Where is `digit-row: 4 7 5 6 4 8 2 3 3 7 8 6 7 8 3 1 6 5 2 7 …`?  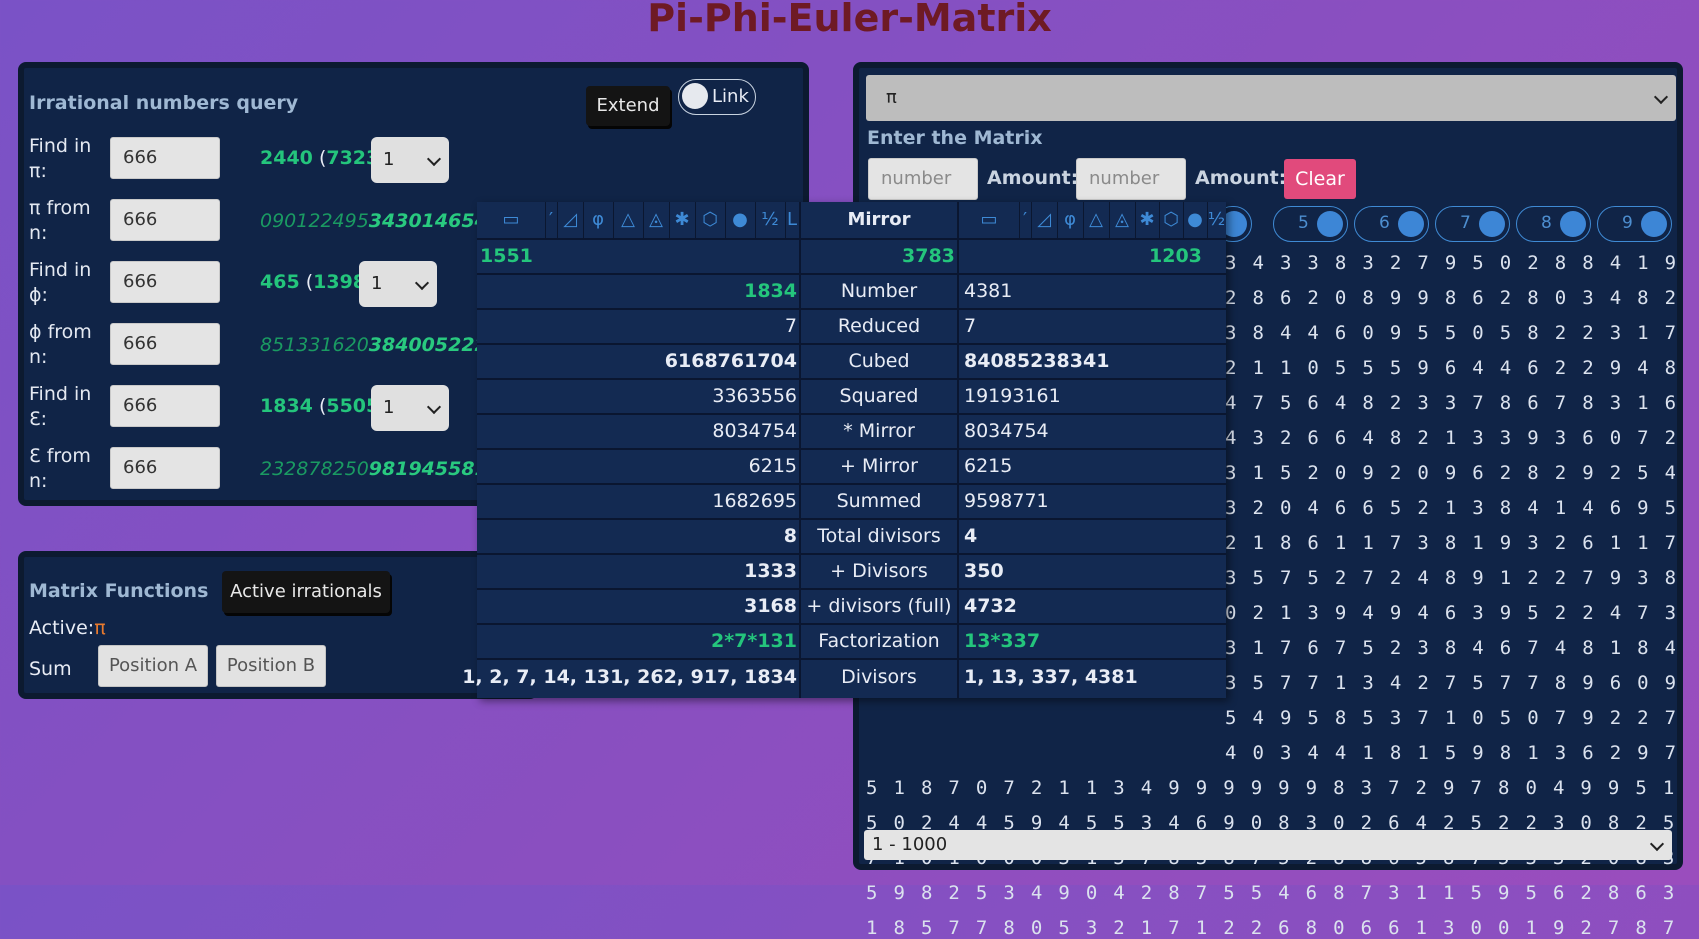
digit-row: 4 7 5 6 4 8 2 3 3 7 8 6 7 8 3 1 6 5 2 7 … is located at coordinates (1450, 403).